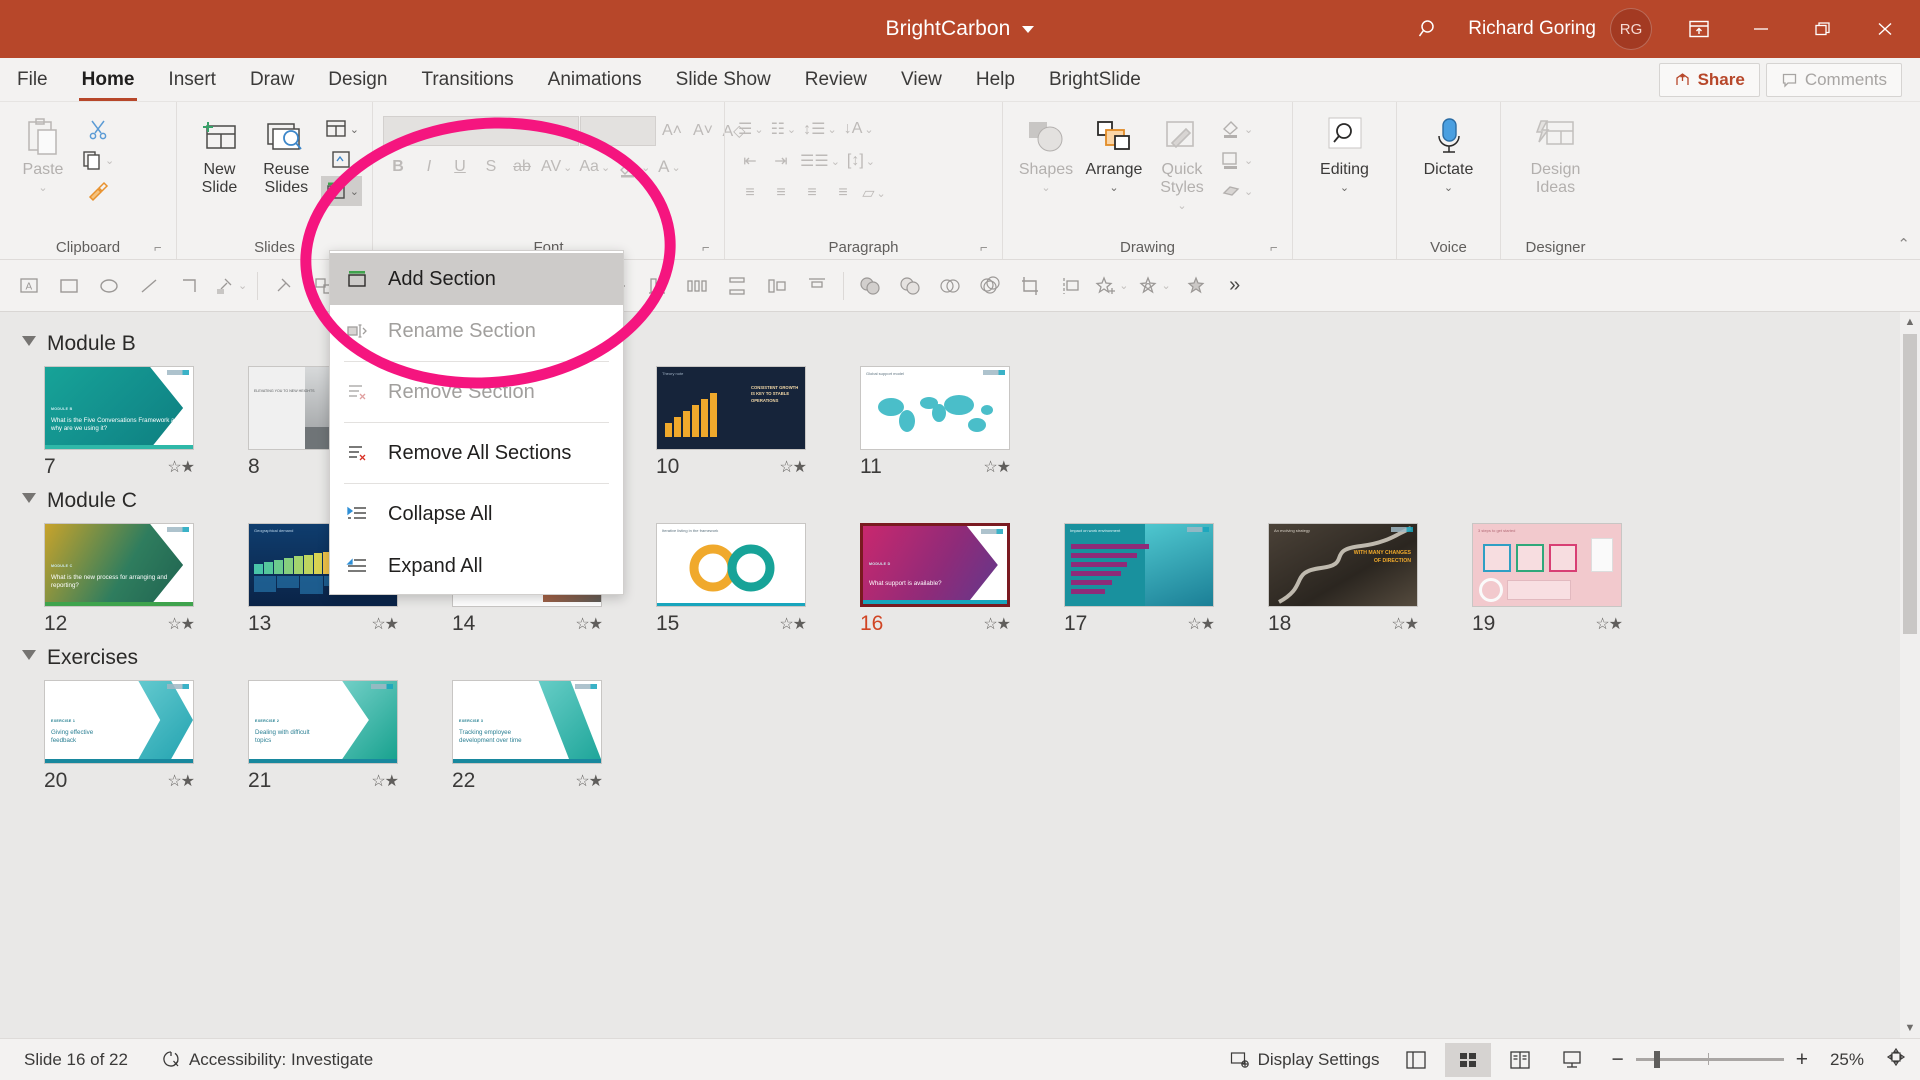 Image resolution: width=1920 pixels, height=1080 pixels. What do you see at coordinates (522, 167) in the screenshot?
I see `strikethrough-button: ab` at bounding box center [522, 167].